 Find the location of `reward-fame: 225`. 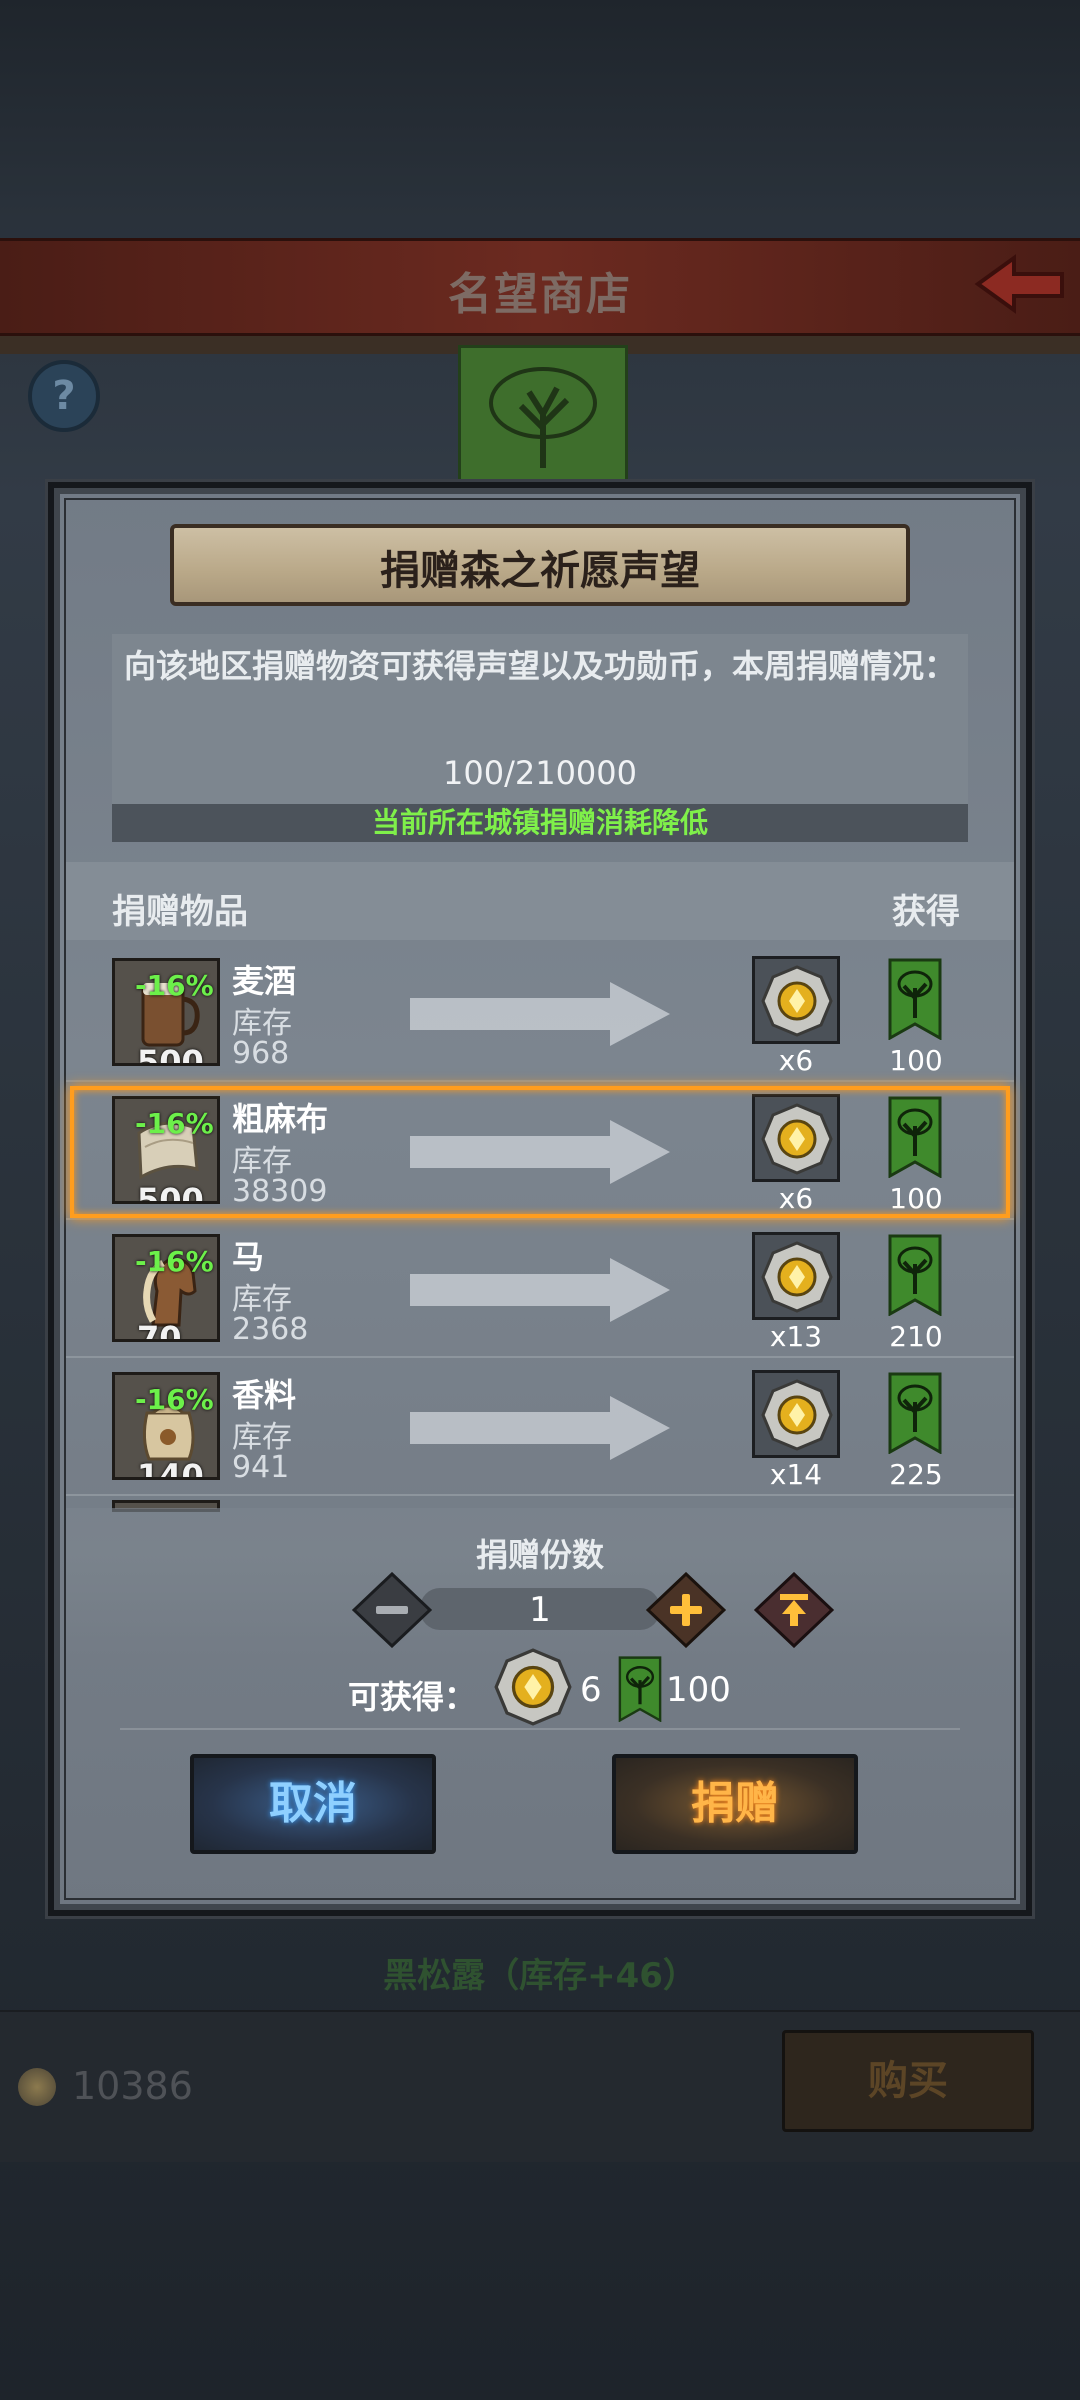

reward-fame: 225 is located at coordinates (916, 1474).